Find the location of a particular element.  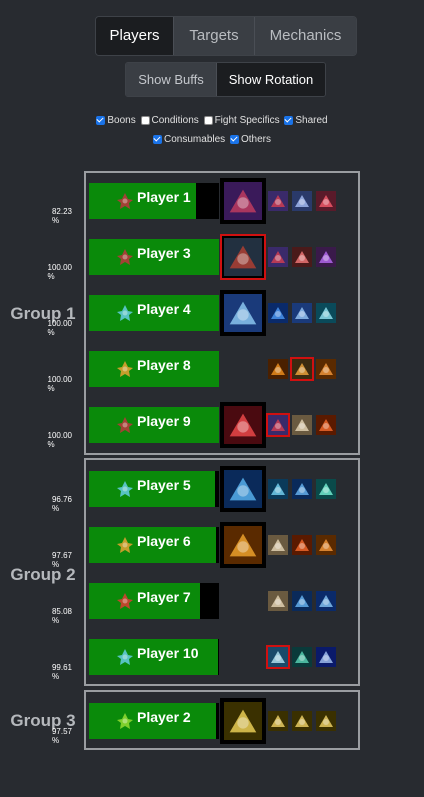

filter-conditions: Conditions is located at coordinates (169, 120).